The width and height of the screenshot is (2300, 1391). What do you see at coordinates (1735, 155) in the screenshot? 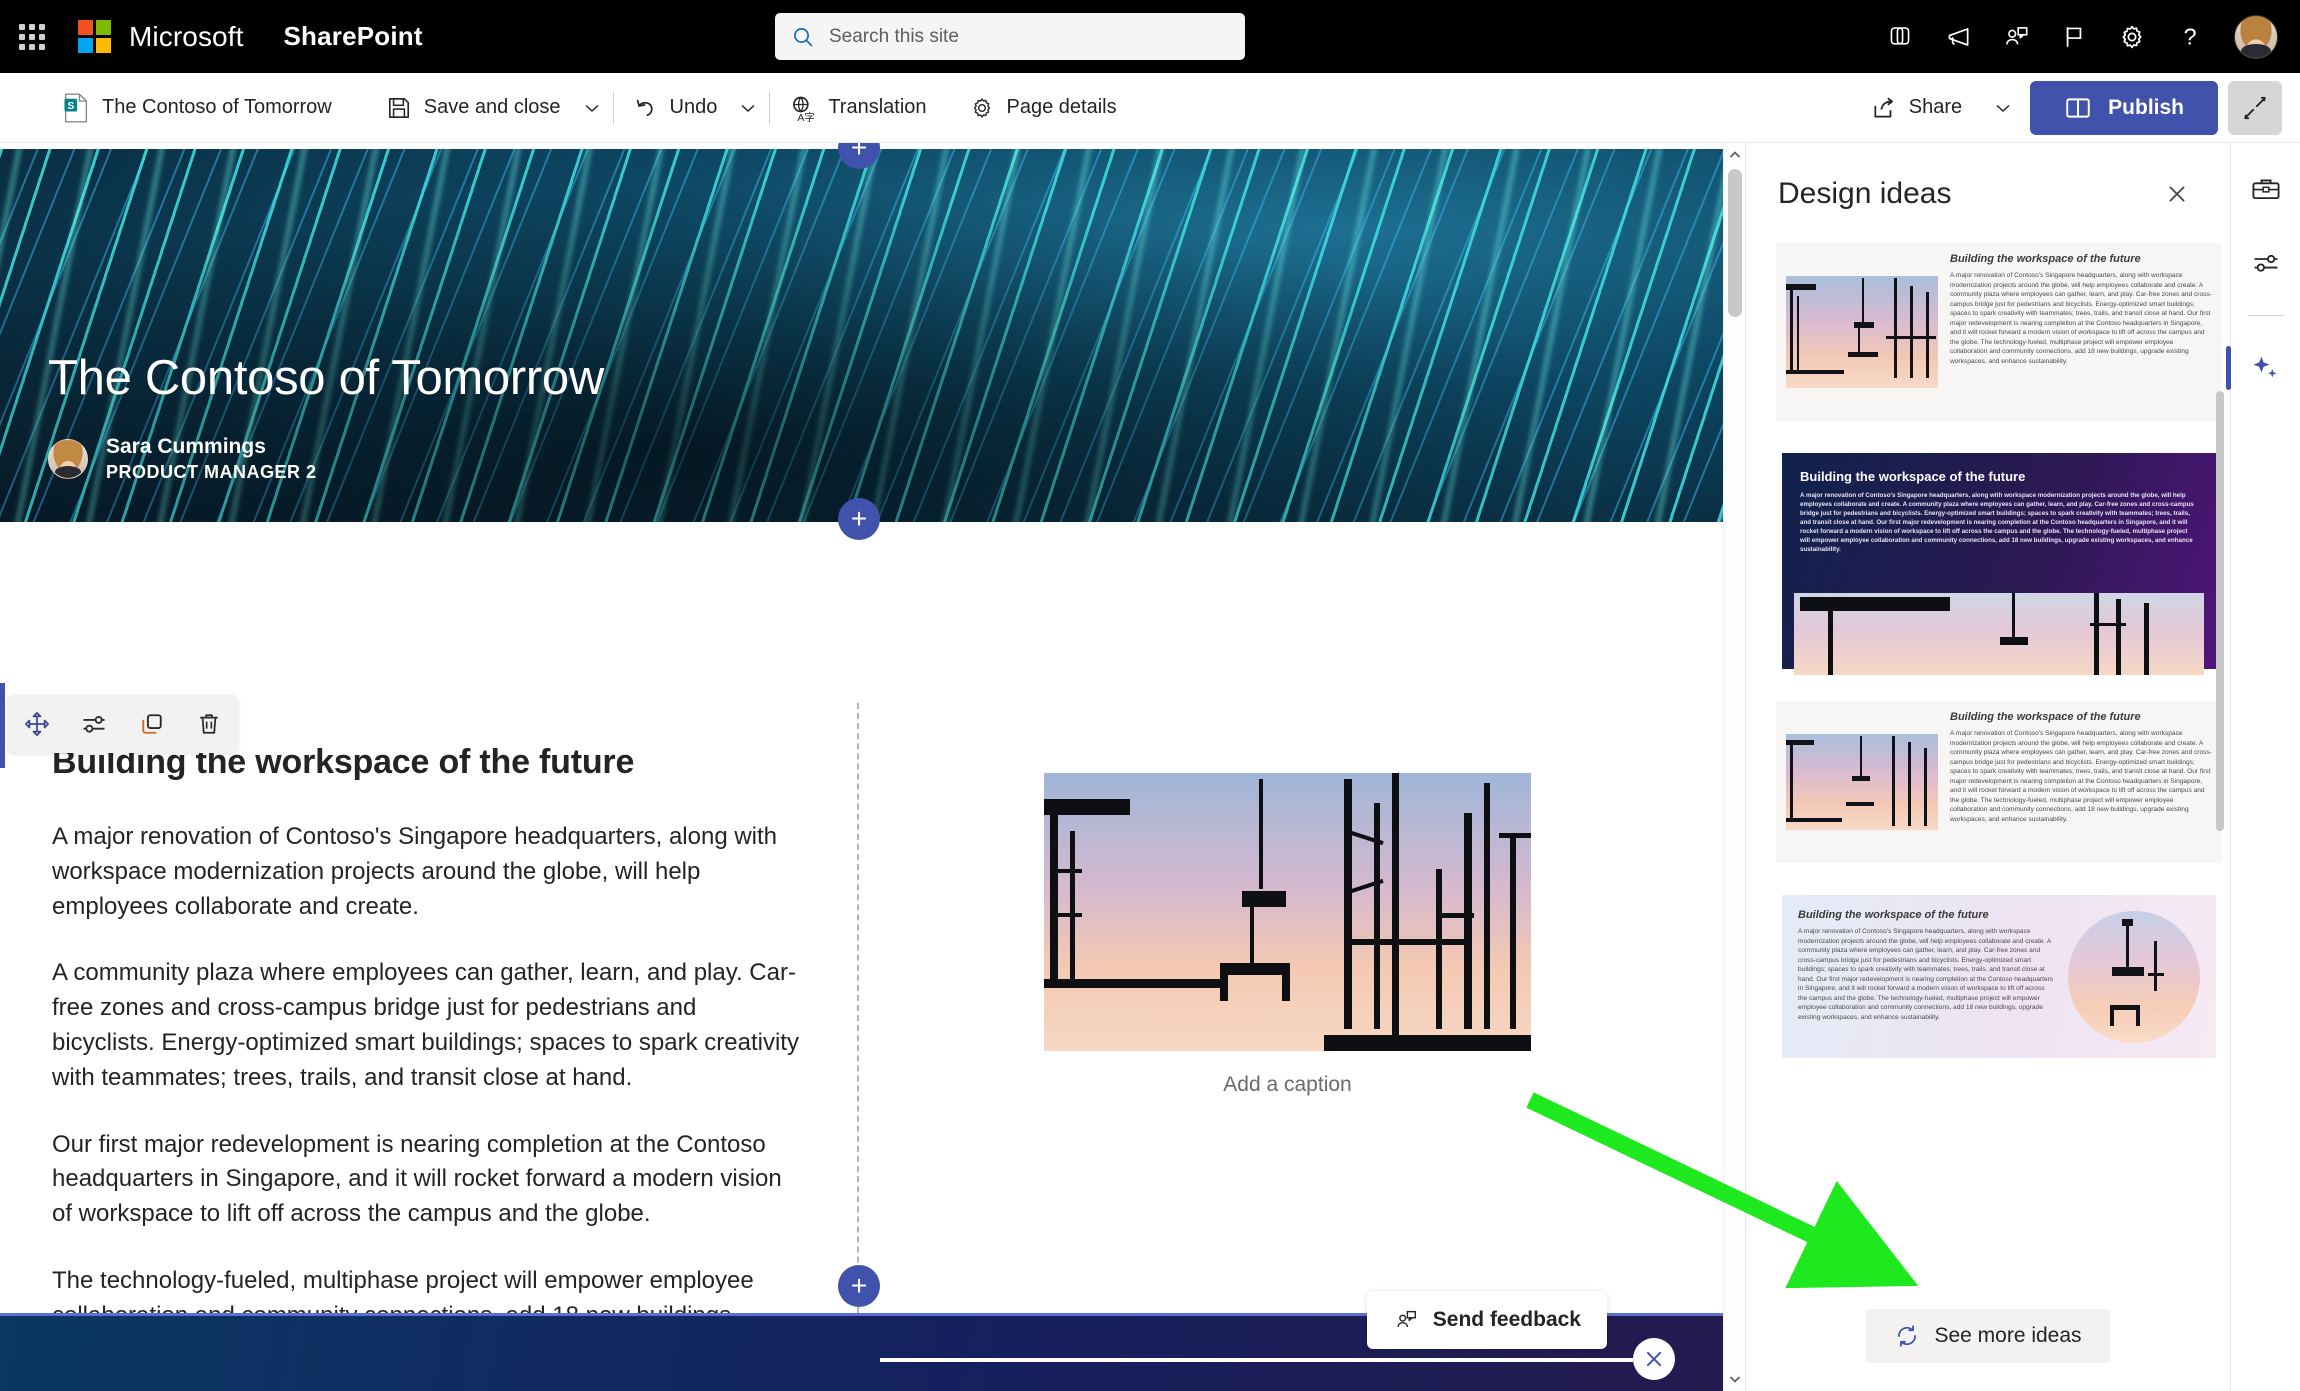
I see `scroll-up-arrow-icon` at bounding box center [1735, 155].